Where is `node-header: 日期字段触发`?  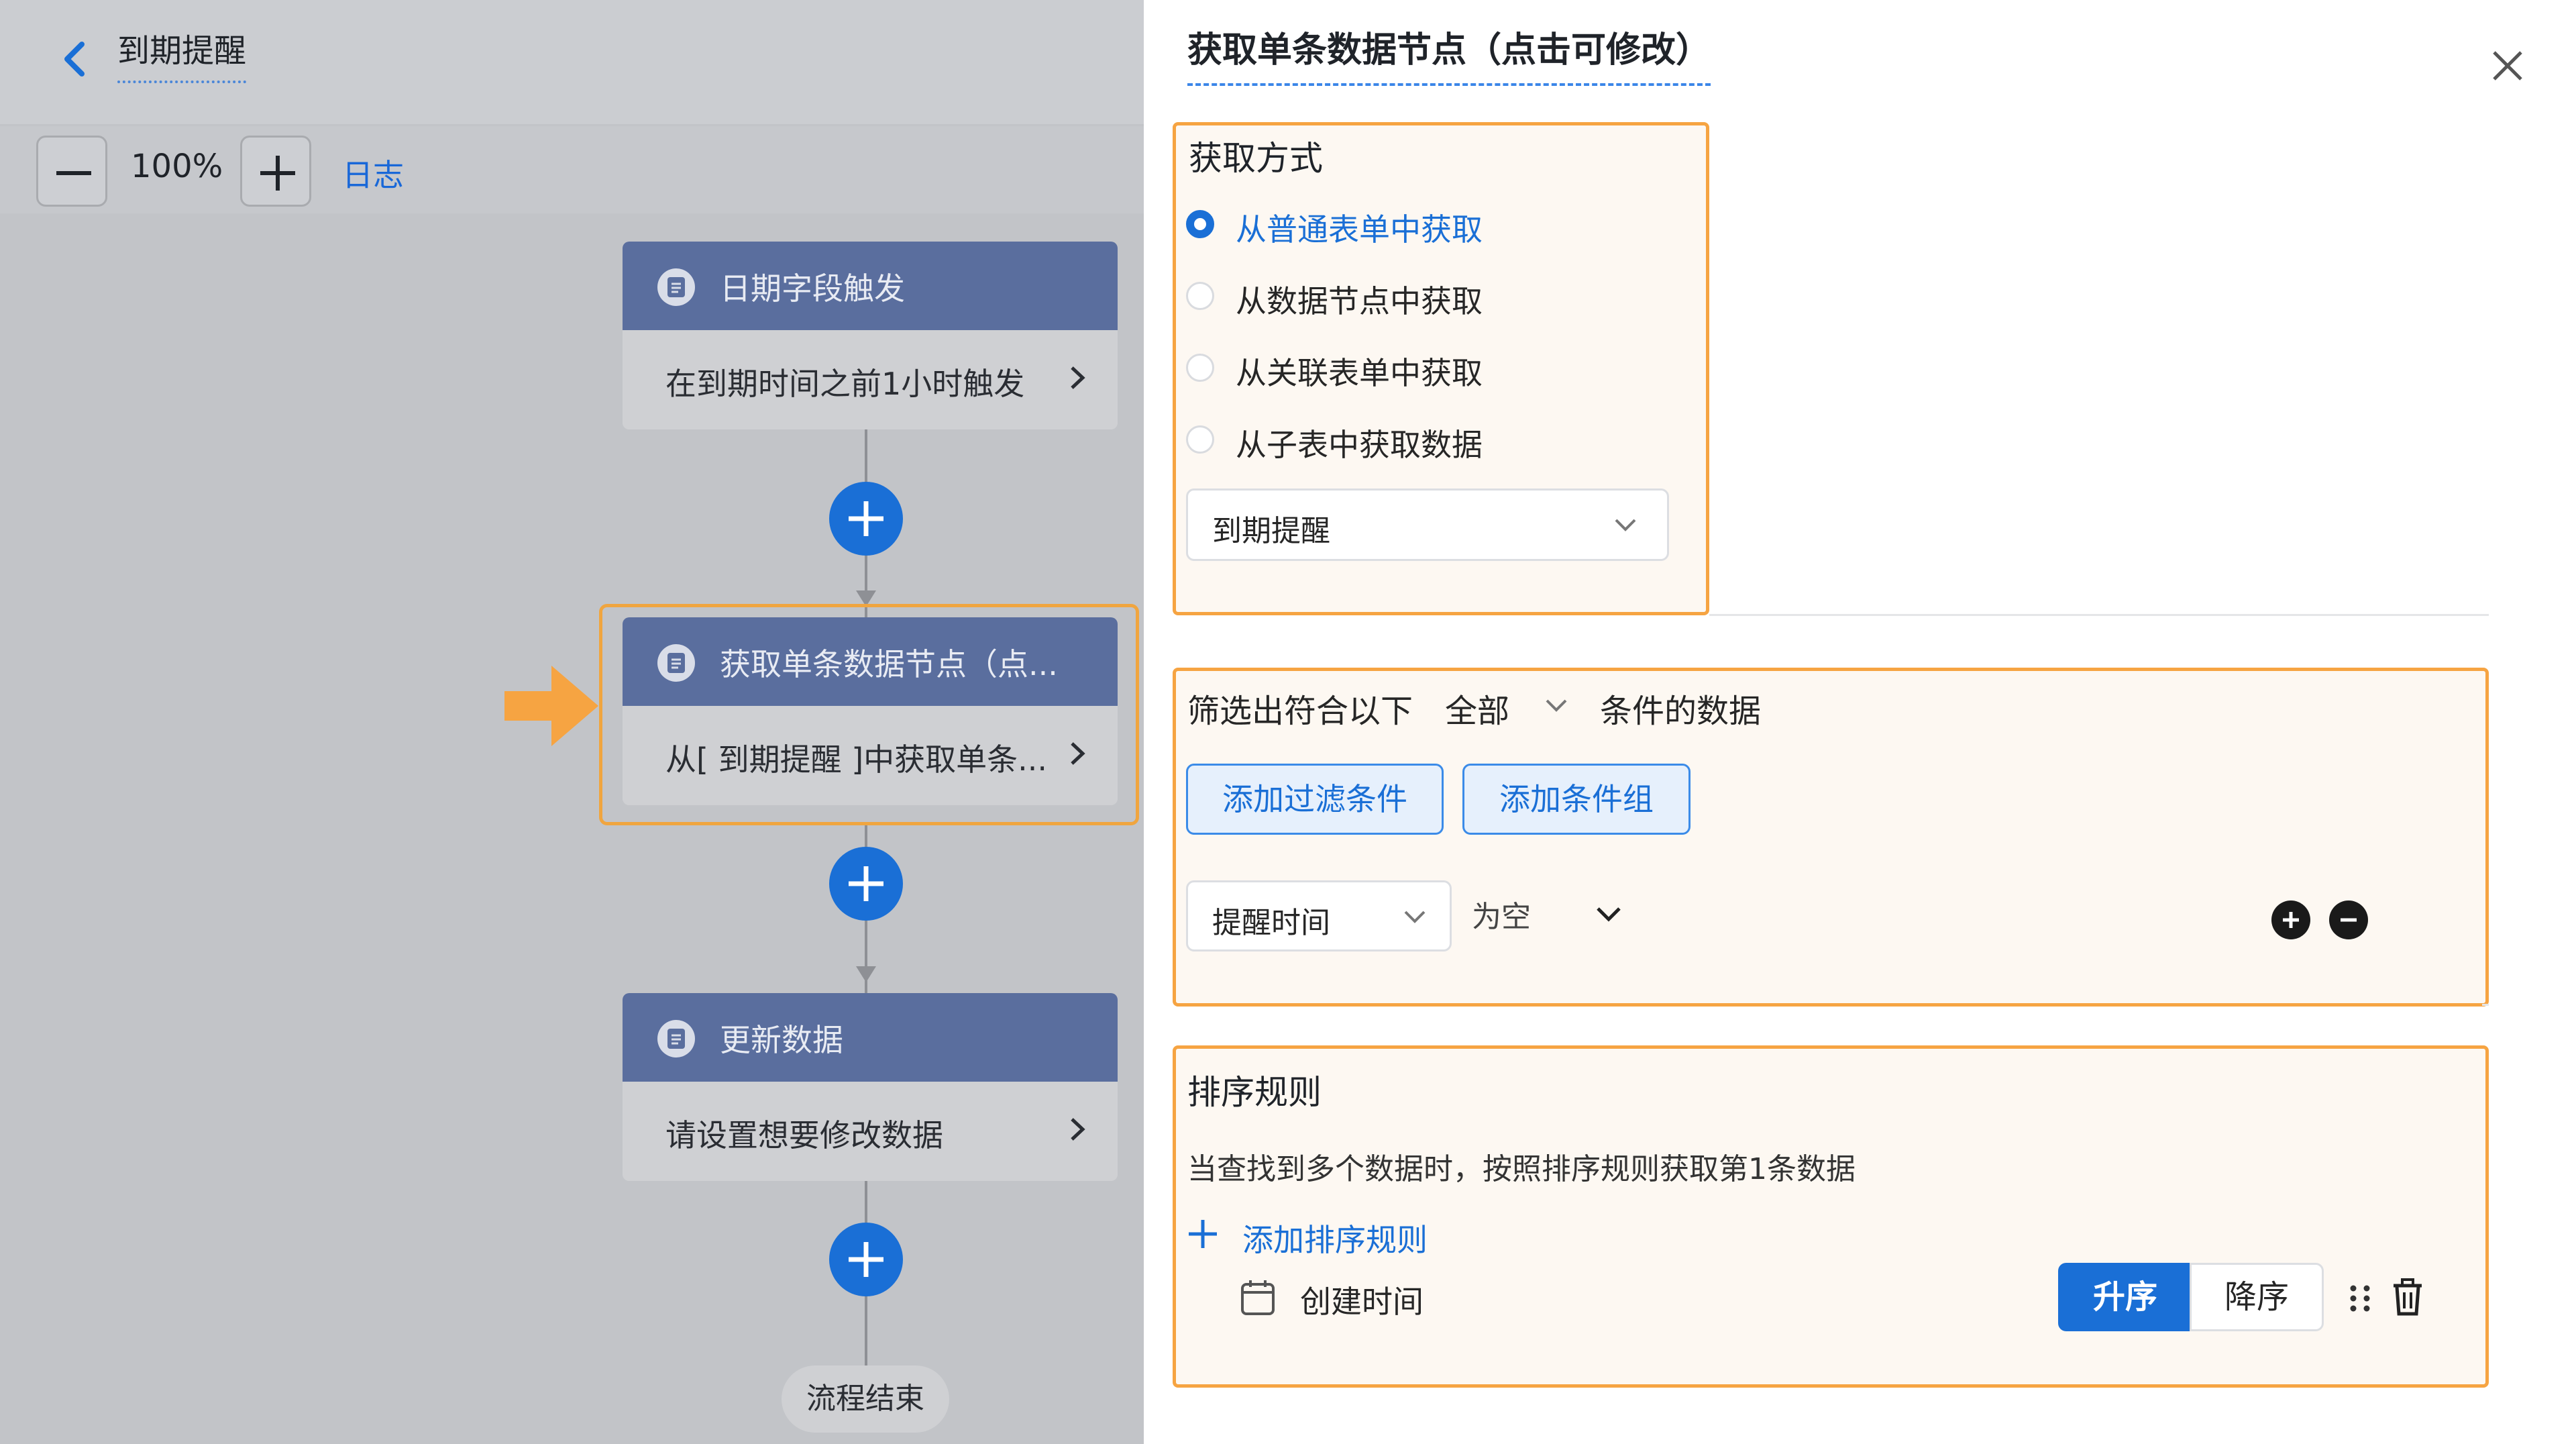 node-header: 日期字段触发 is located at coordinates (870, 286).